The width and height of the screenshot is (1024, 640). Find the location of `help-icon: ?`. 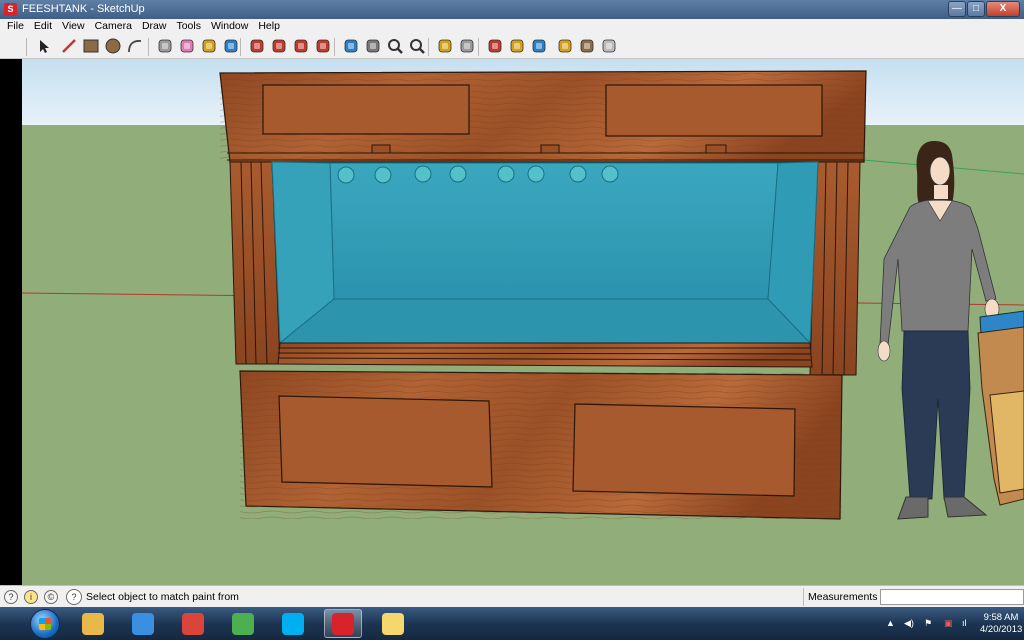

help-icon: ? is located at coordinates (74, 597).